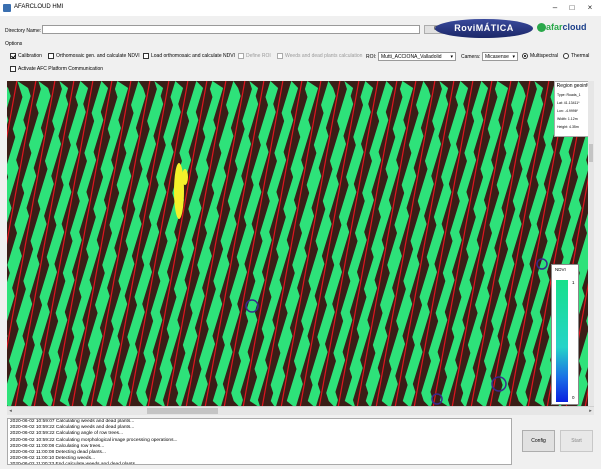  I want to click on scroll-right-icon: ▸, so click(590, 411).